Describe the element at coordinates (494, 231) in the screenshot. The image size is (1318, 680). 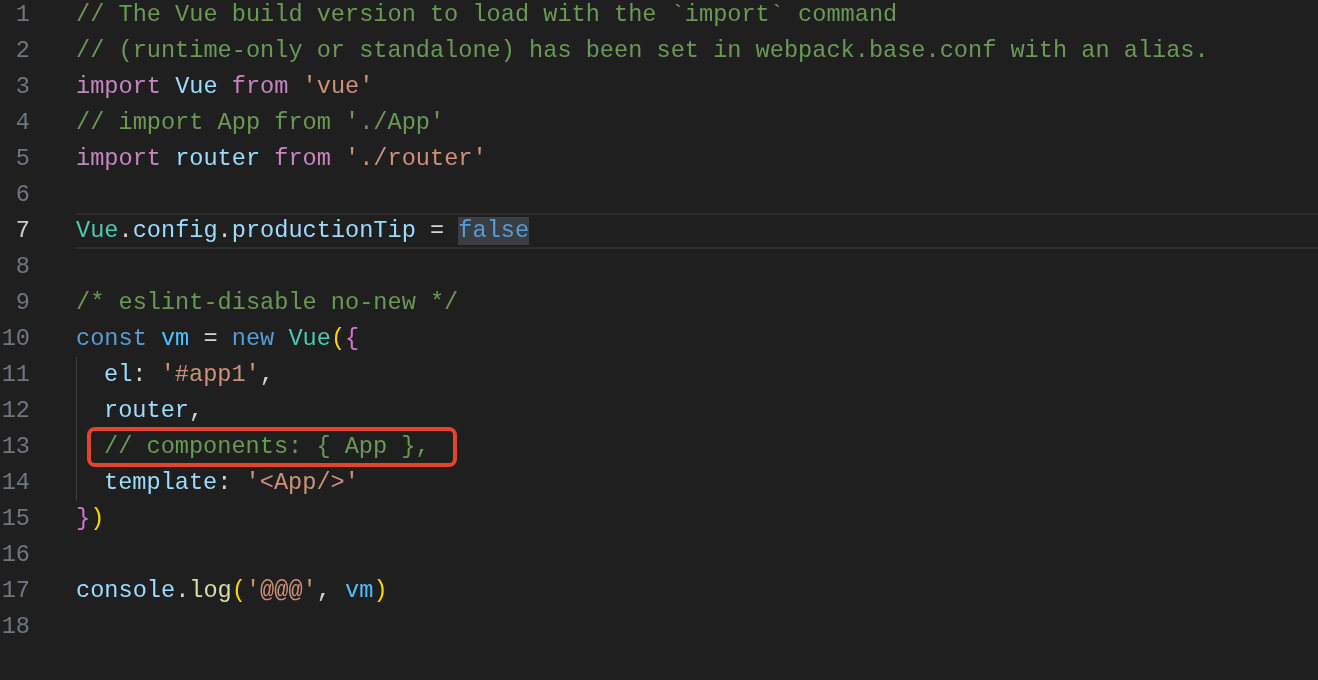
I see `selected-text: false` at that location.